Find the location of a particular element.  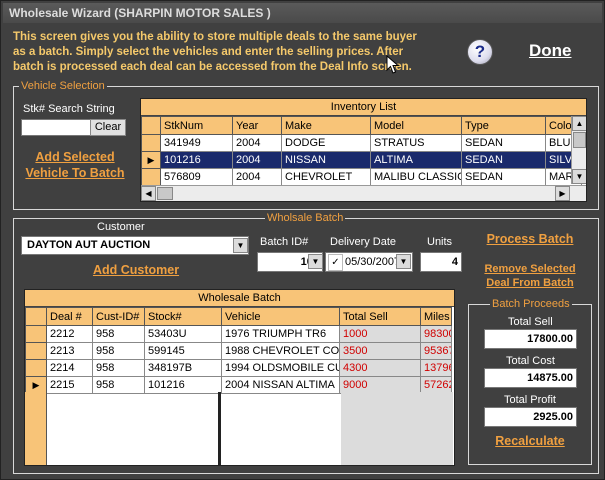

cell-miles: 57262 is located at coordinates (436, 385).